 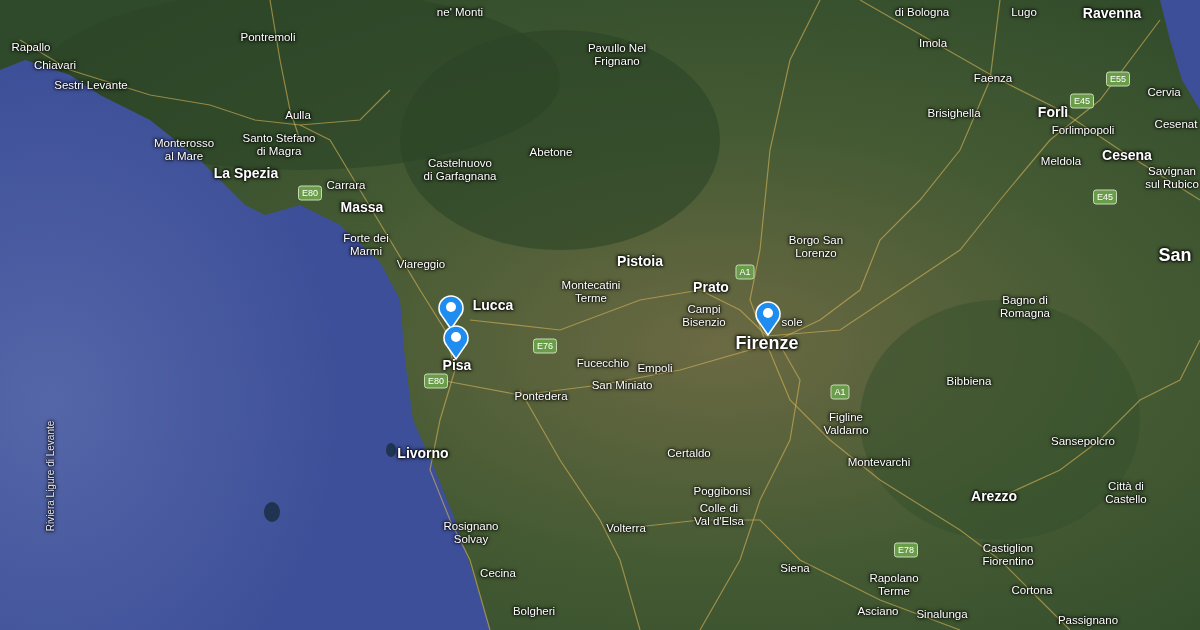 I want to click on place-name: Campi Bisenzio, so click(x=704, y=316).